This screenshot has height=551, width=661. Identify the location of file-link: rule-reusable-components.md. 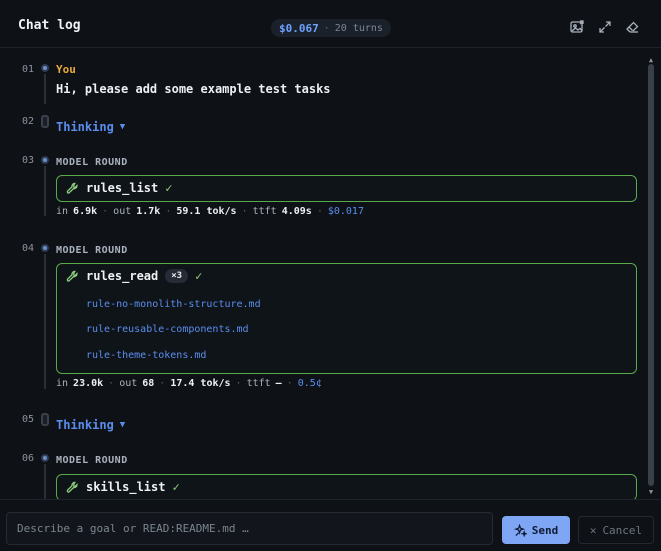
(167, 329).